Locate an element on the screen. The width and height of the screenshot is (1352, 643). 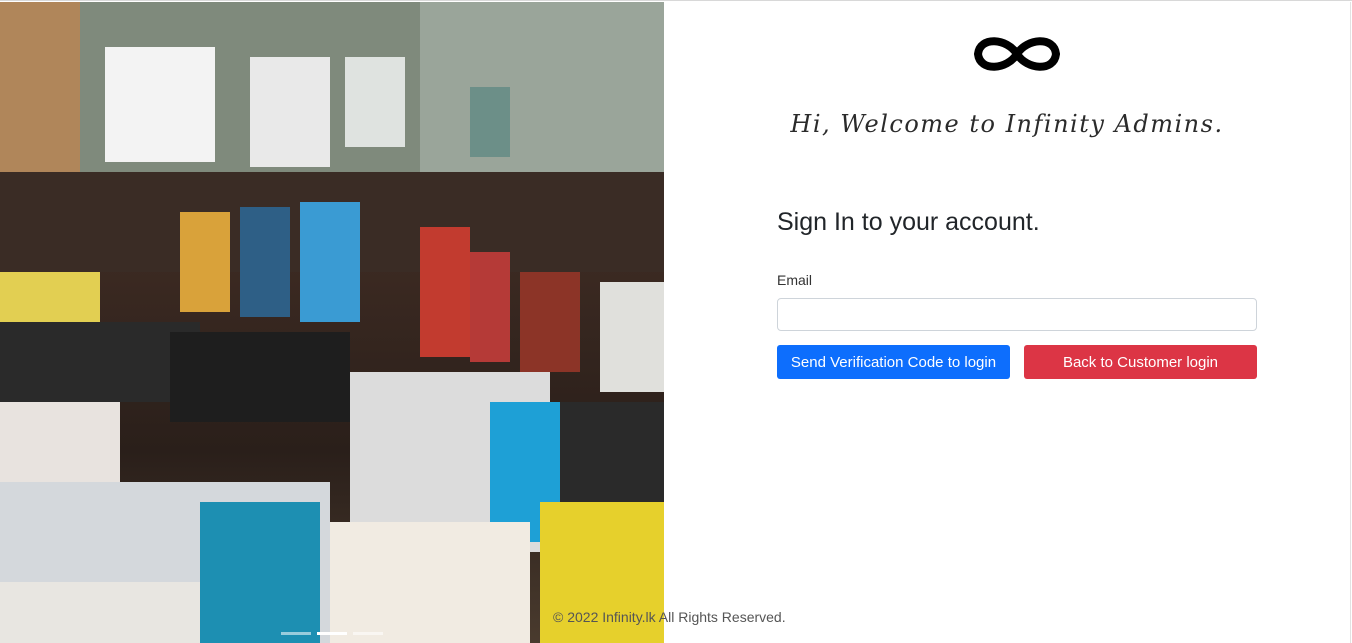
page-edge-divider is located at coordinates (1350, 322).